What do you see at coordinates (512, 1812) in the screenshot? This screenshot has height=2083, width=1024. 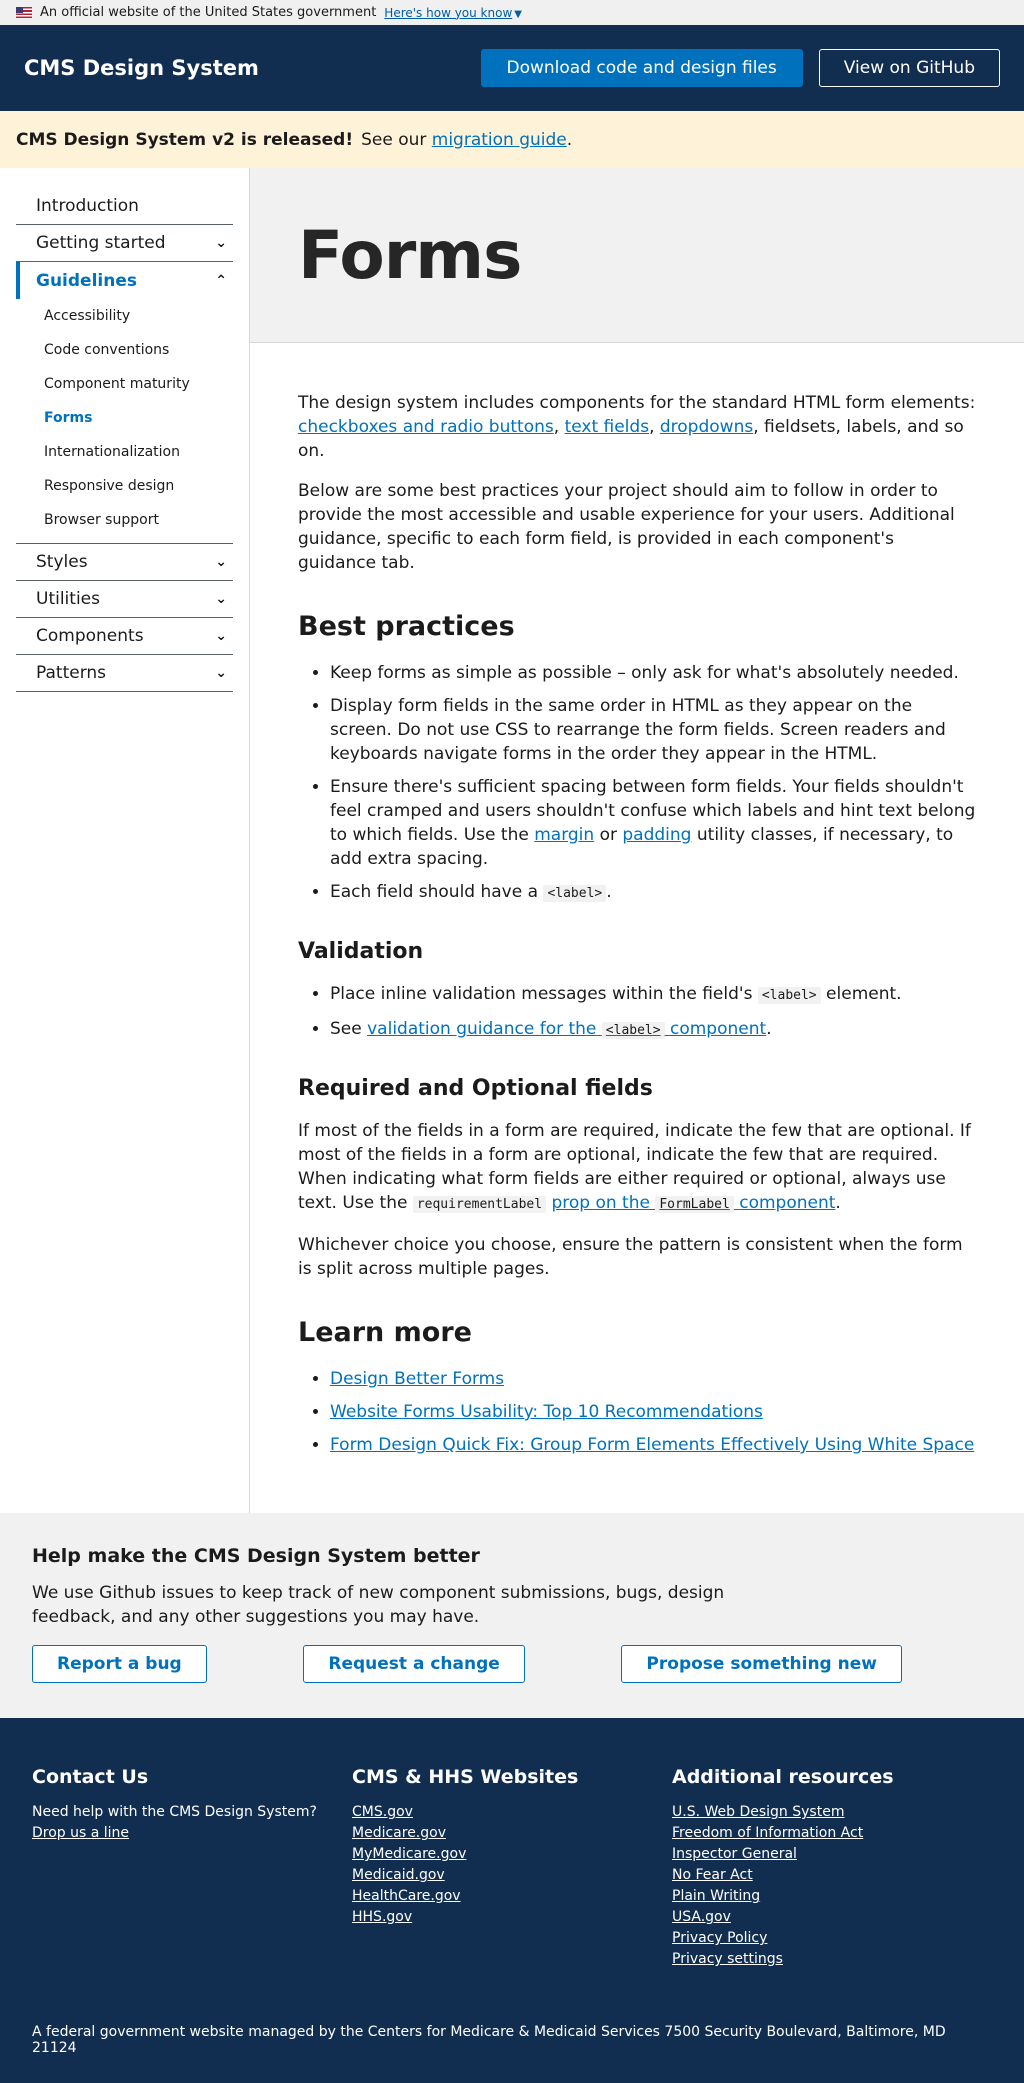 I see `cms-gov-link: CMS.gov` at bounding box center [512, 1812].